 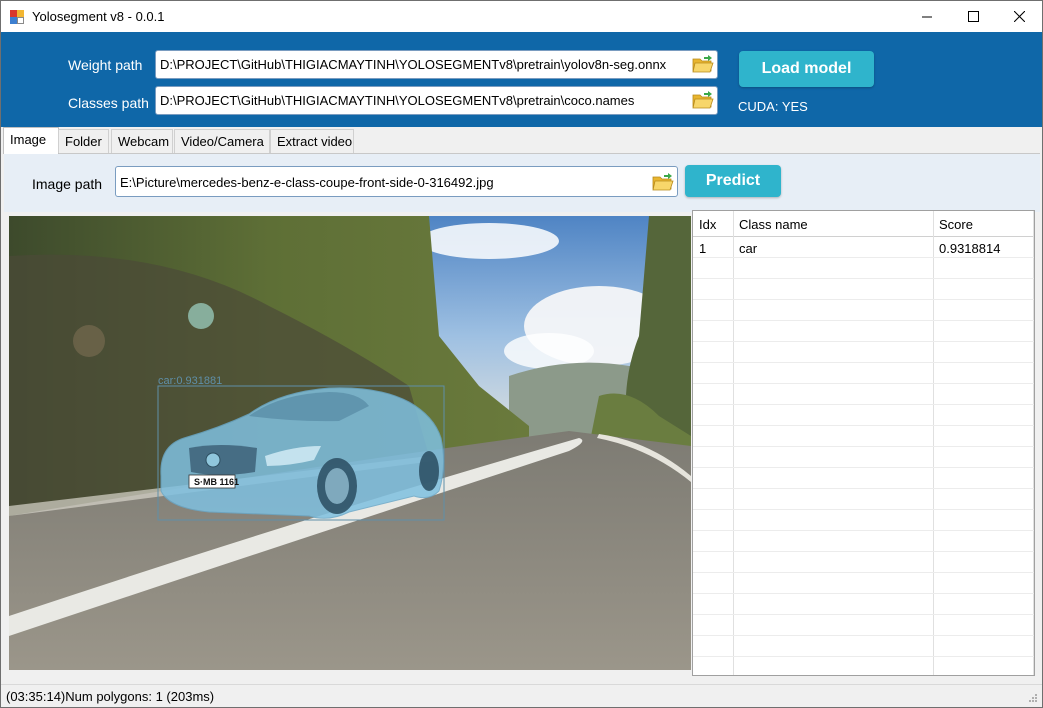 I want to click on close-icon, so click(x=1019, y=16).